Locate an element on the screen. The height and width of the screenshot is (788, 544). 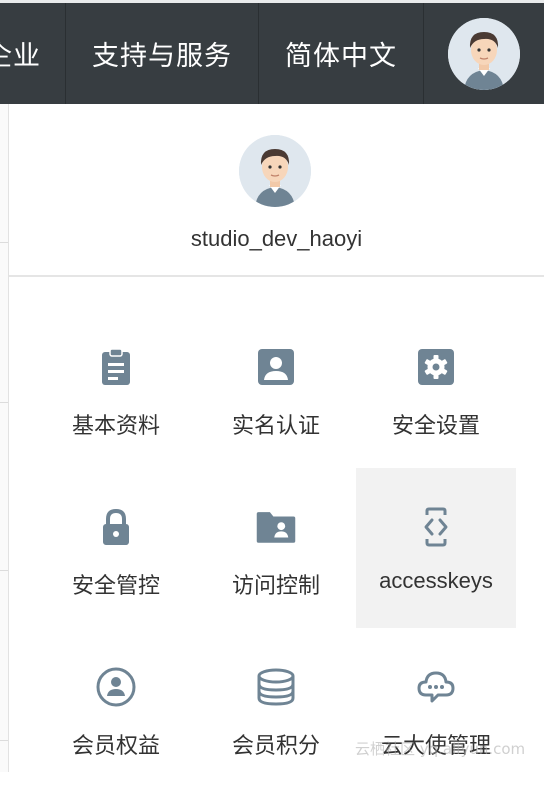
top-navigation-bar: 企业 支持与服务 简体中文 is located at coordinates (272, 52).